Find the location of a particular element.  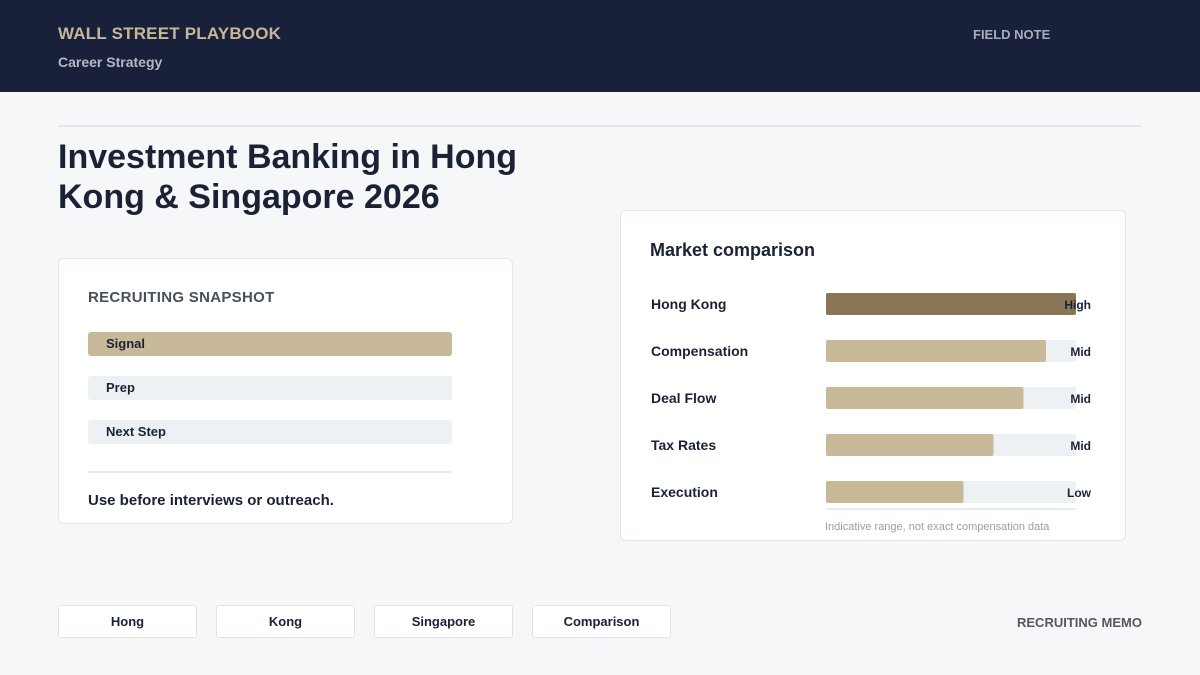

value-label-compensation: Mid is located at coordinates (1080, 352).